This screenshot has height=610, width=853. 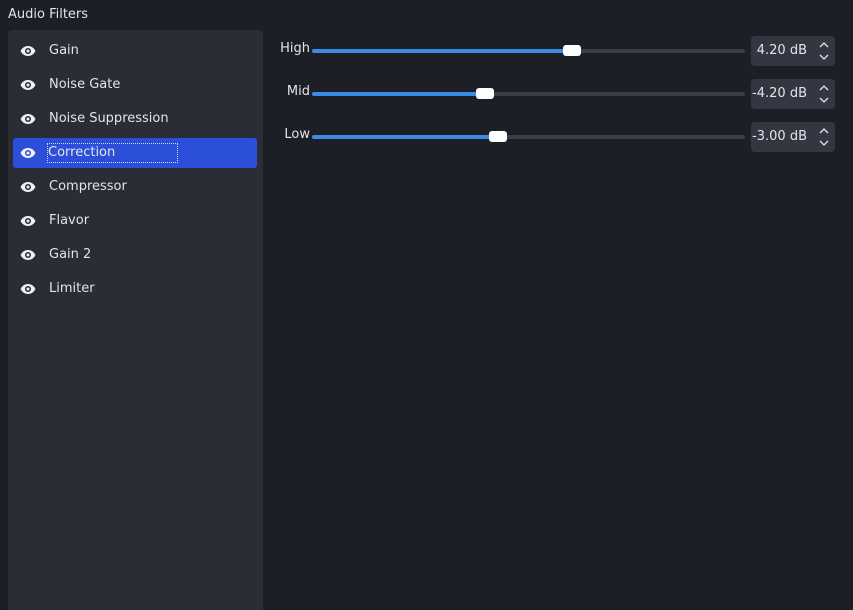 What do you see at coordinates (295, 48) in the screenshot?
I see `property-label: High` at bounding box center [295, 48].